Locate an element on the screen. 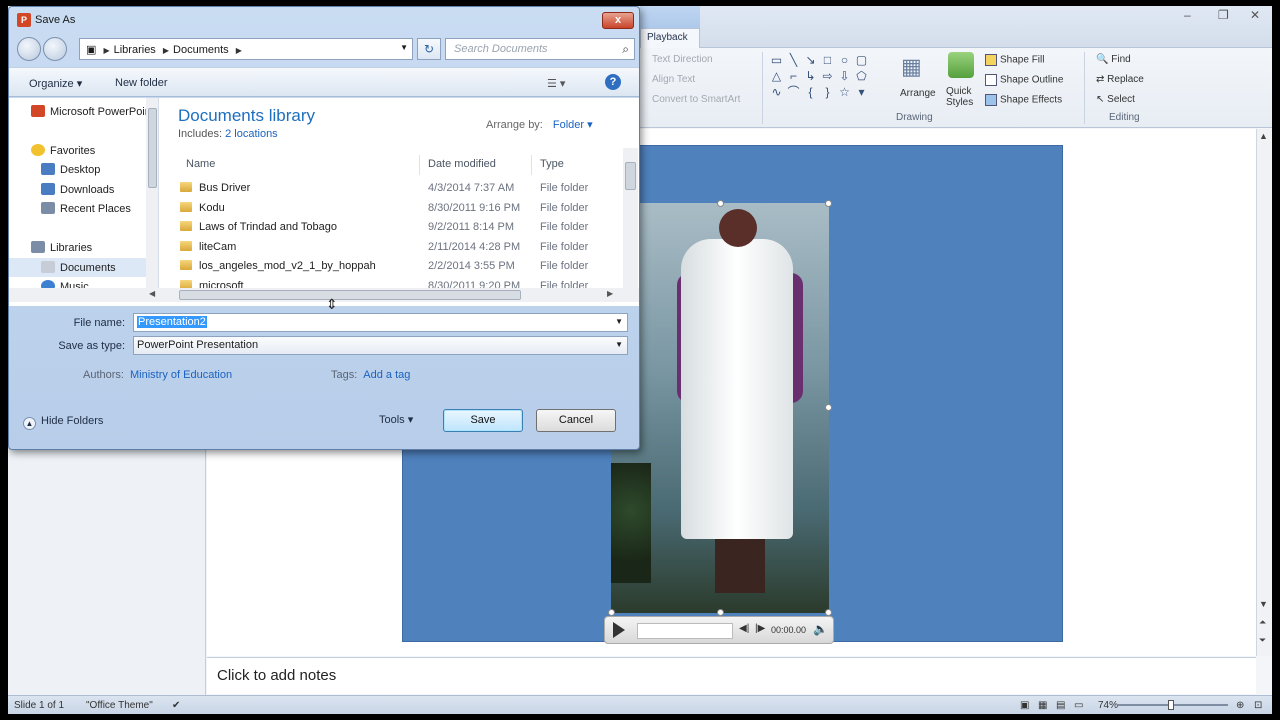 This screenshot has height=720, width=1280. zoom-slider-thumb is located at coordinates (1171, 705).